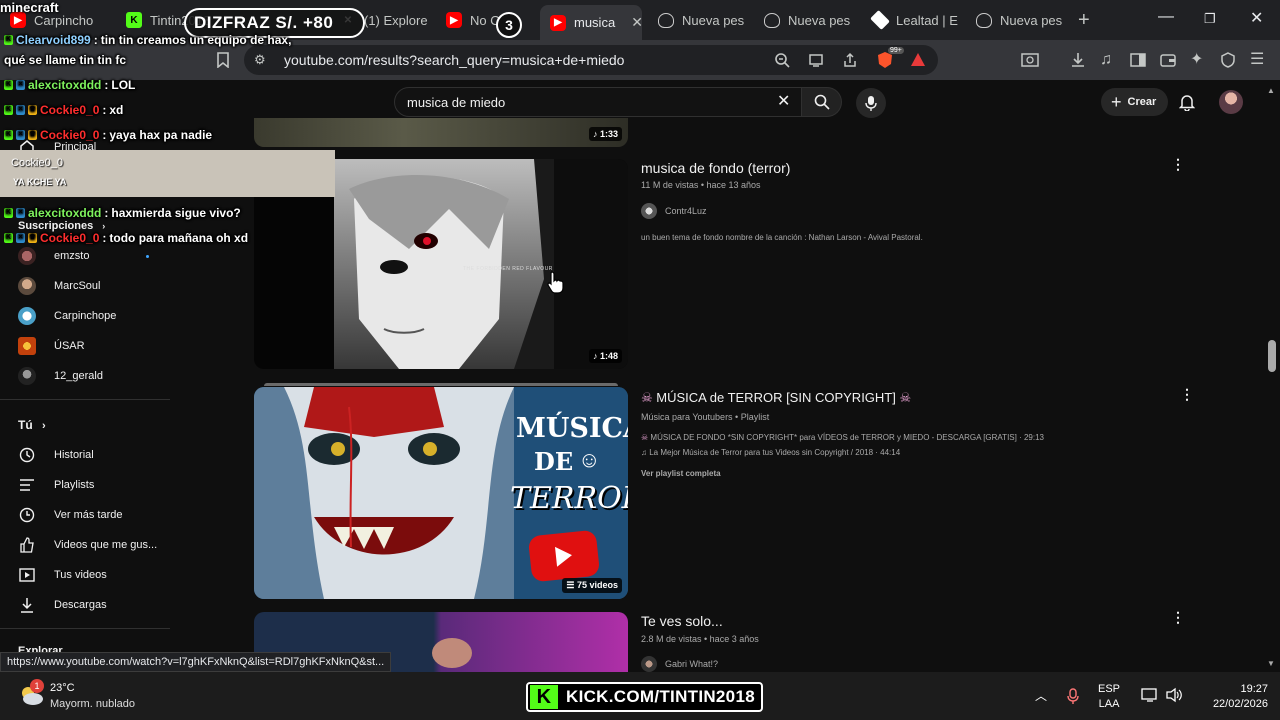 This screenshot has height=720, width=1280. Describe the element at coordinates (1256, 18) in the screenshot. I see `close-window-icon: ✕` at that location.